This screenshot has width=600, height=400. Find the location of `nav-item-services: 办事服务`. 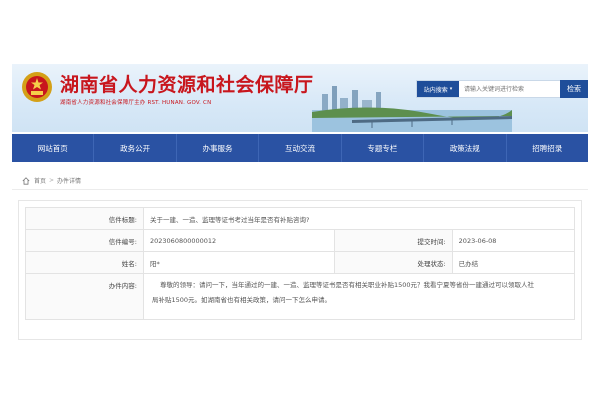

nav-item-services: 办事服务 is located at coordinates (218, 148).